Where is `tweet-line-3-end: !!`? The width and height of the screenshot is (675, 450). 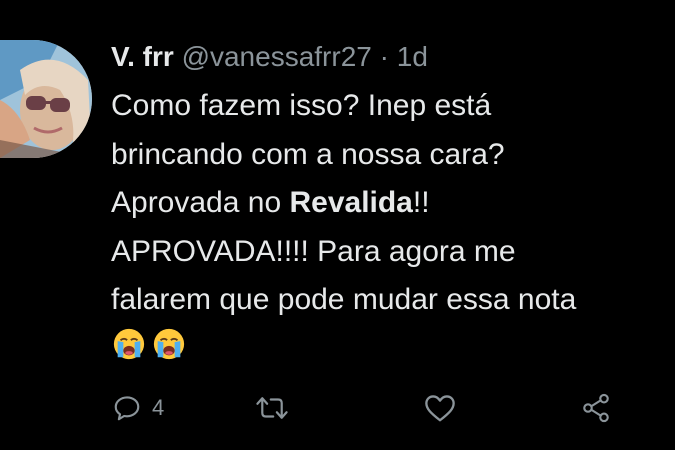 tweet-line-3-end: !! is located at coordinates (421, 202).